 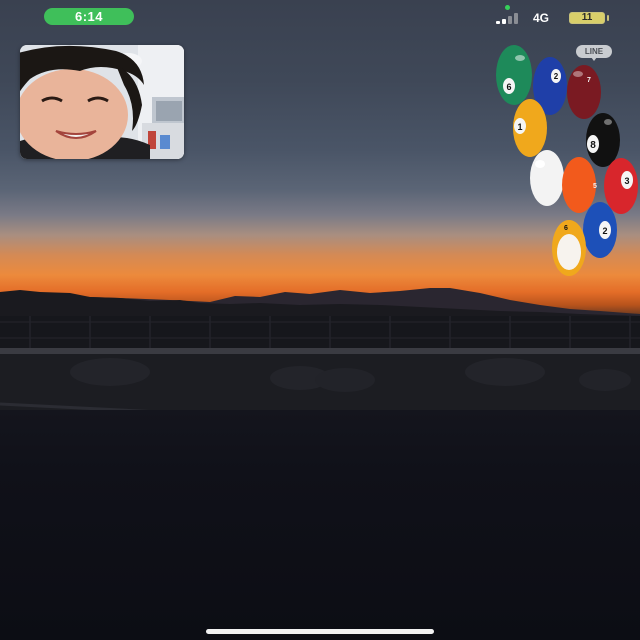 I want to click on ball-label: 8, so click(x=593, y=145).